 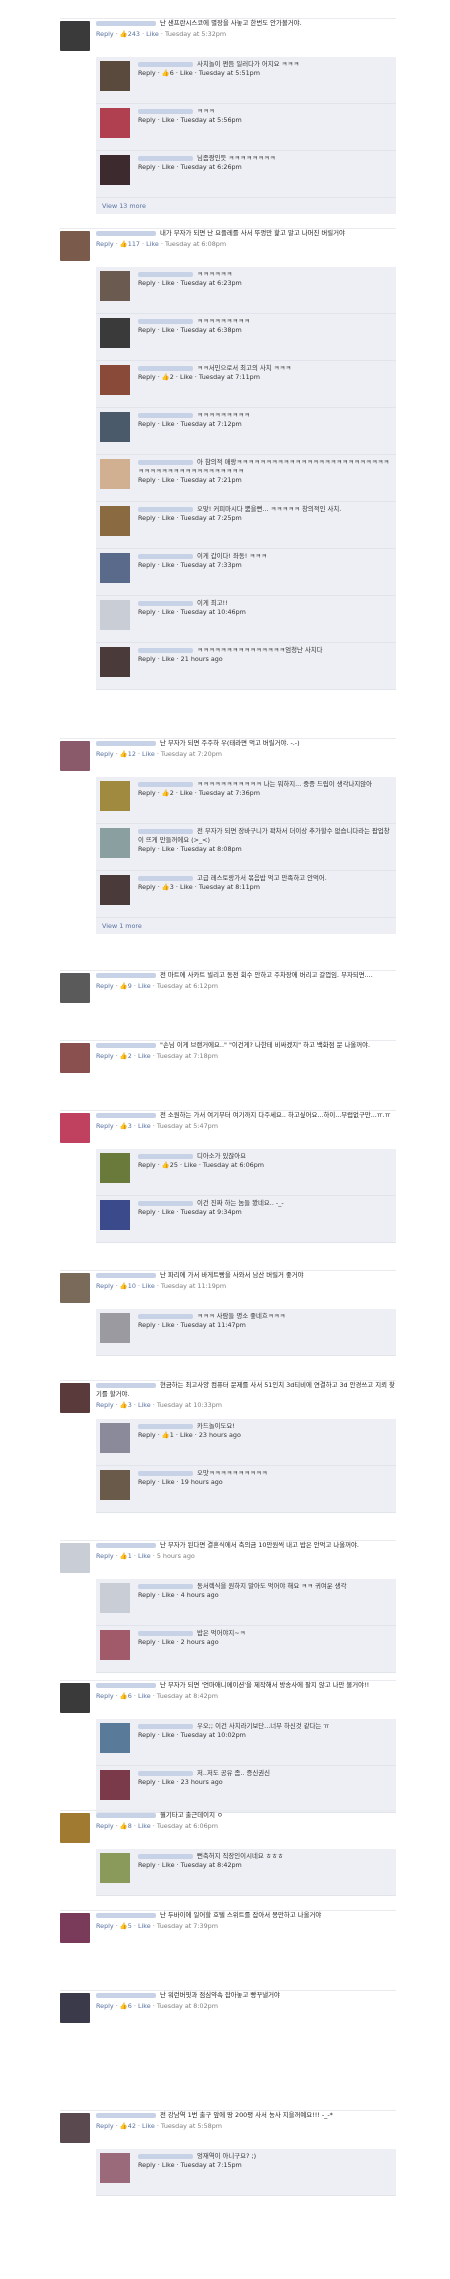 What do you see at coordinates (246, 206) in the screenshot?
I see `view-more-replies-link: View 13 more` at bounding box center [246, 206].